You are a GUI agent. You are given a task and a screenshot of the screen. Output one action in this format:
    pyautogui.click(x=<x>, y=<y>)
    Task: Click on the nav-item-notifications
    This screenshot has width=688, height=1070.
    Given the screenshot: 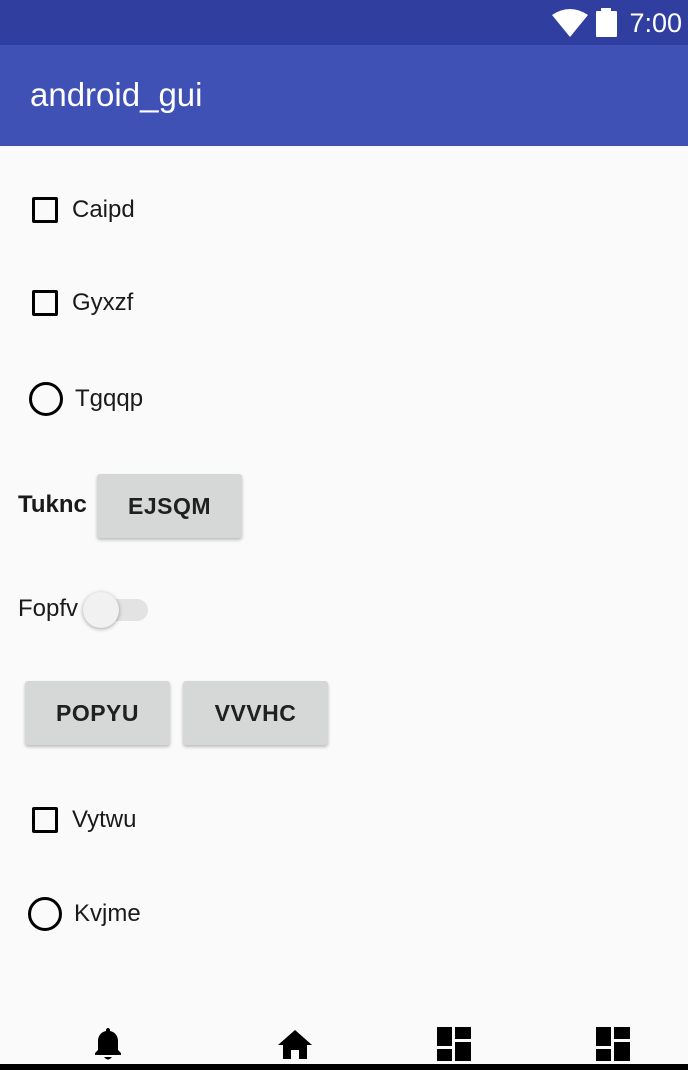 What is the action you would take?
    pyautogui.click(x=108, y=1046)
    